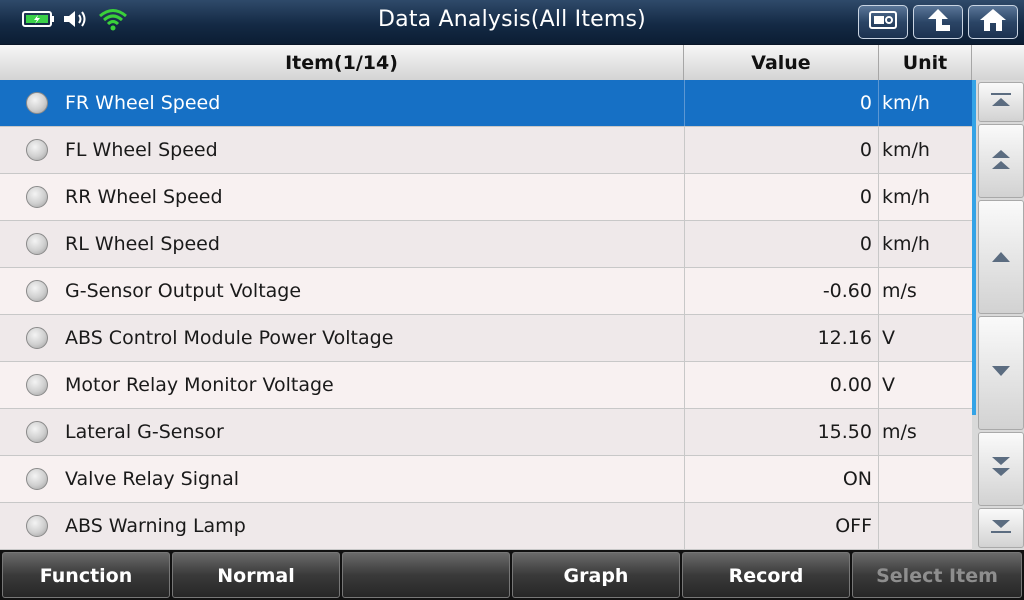 This screenshot has width=1024, height=600. What do you see at coordinates (256, 575) in the screenshot?
I see `normal-button: Normal` at bounding box center [256, 575].